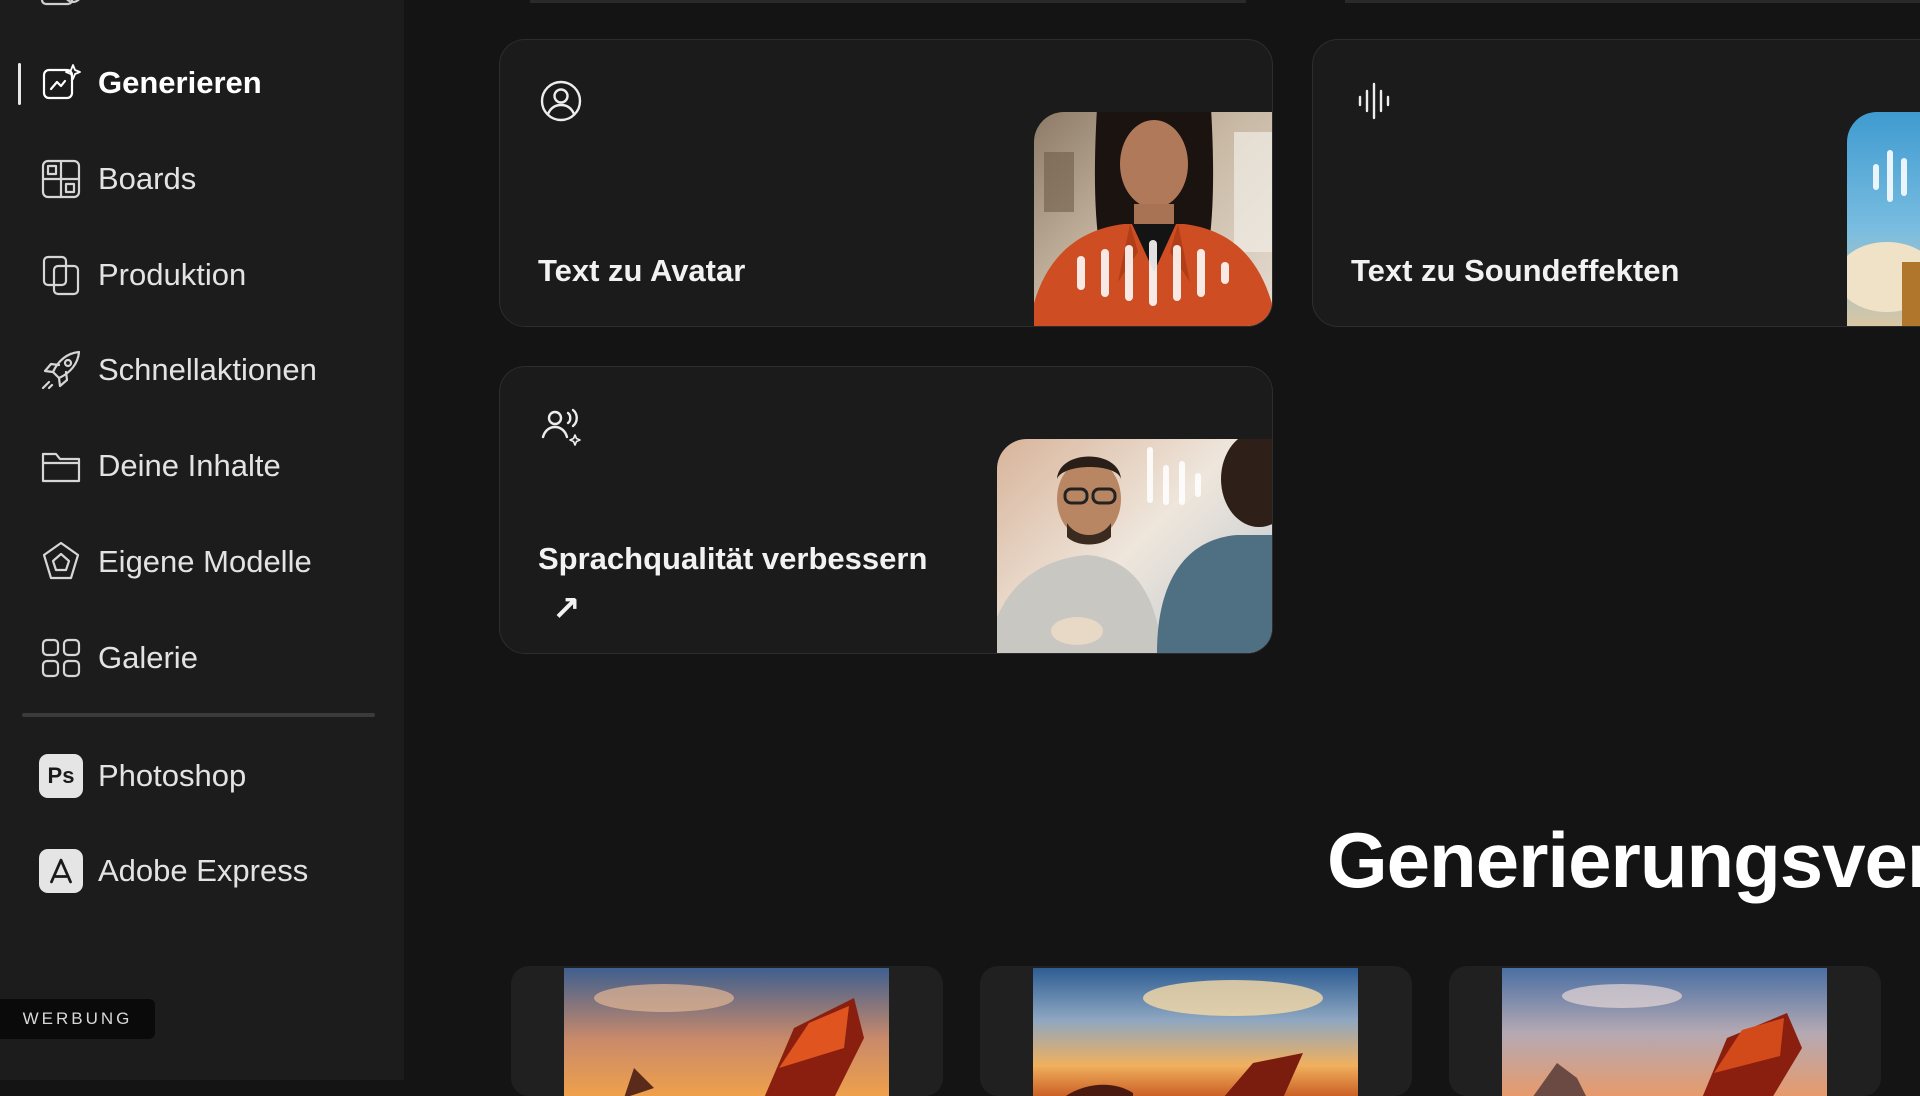  I want to click on card-text-zu-soundeffekten: Text zu Soundeffekten, so click(1616, 183).